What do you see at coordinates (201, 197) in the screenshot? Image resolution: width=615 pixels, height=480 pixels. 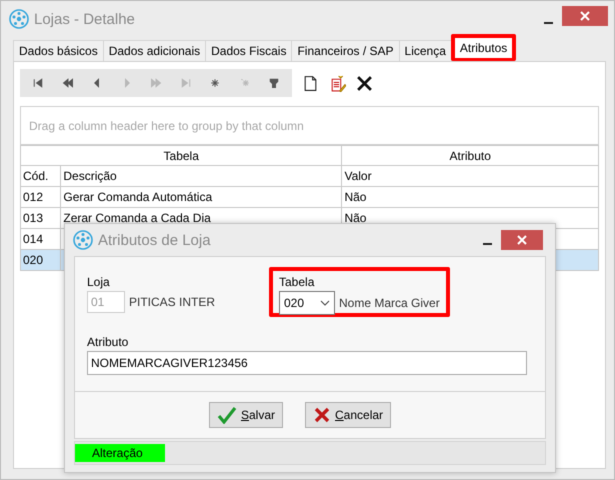 I see `table-cell: Gerar Comanda Automática` at bounding box center [201, 197].